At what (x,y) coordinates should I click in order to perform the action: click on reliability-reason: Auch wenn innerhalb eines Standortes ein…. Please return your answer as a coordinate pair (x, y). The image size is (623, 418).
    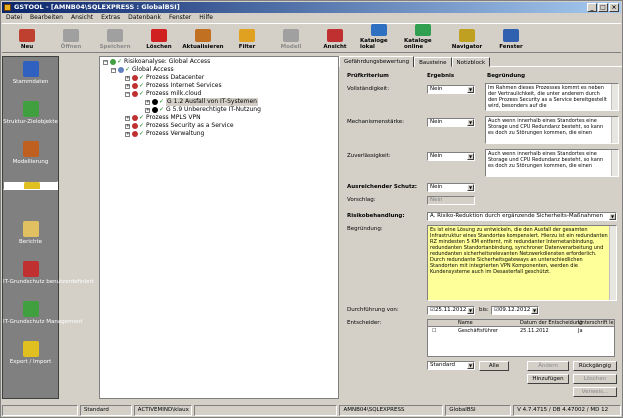
    Looking at the image, I should click on (552, 163).